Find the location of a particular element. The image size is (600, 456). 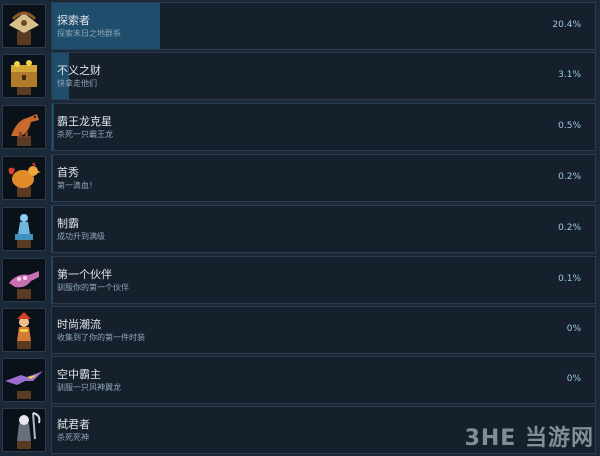

achievement-description: 杀死死神 is located at coordinates (73, 437).